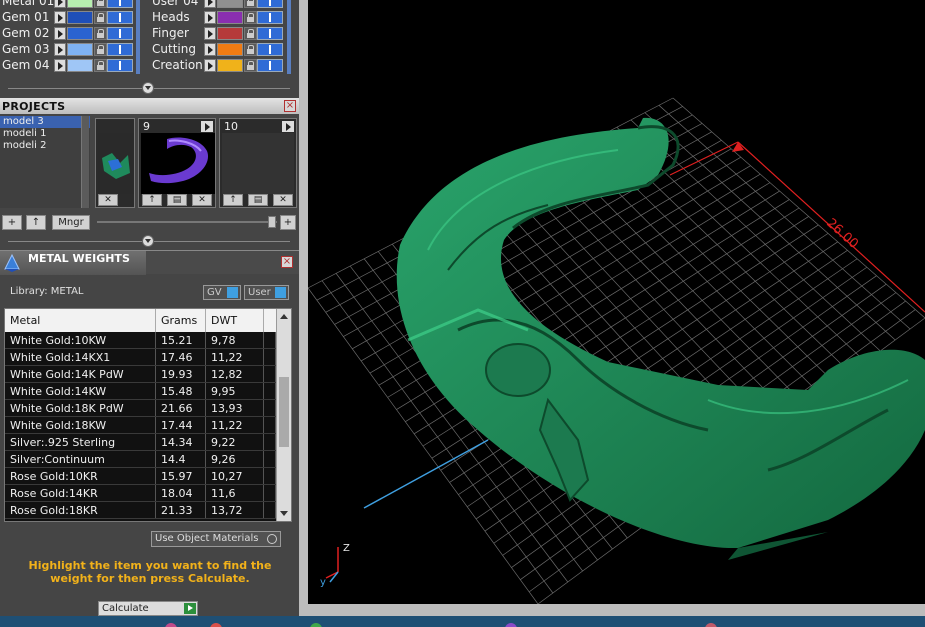 The image size is (925, 627). I want to click on project-thumbnail: ✕, so click(115, 163).